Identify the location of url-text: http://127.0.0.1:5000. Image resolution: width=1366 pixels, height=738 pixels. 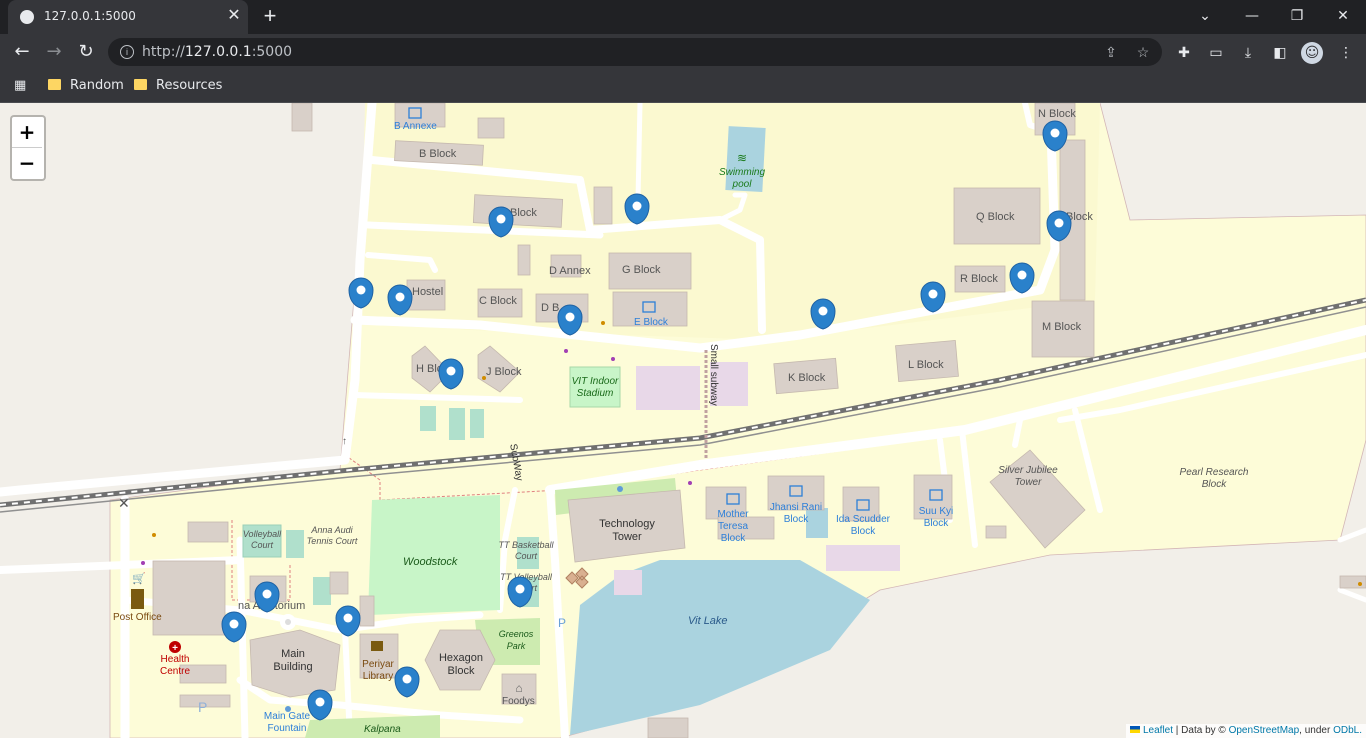
(217, 52).